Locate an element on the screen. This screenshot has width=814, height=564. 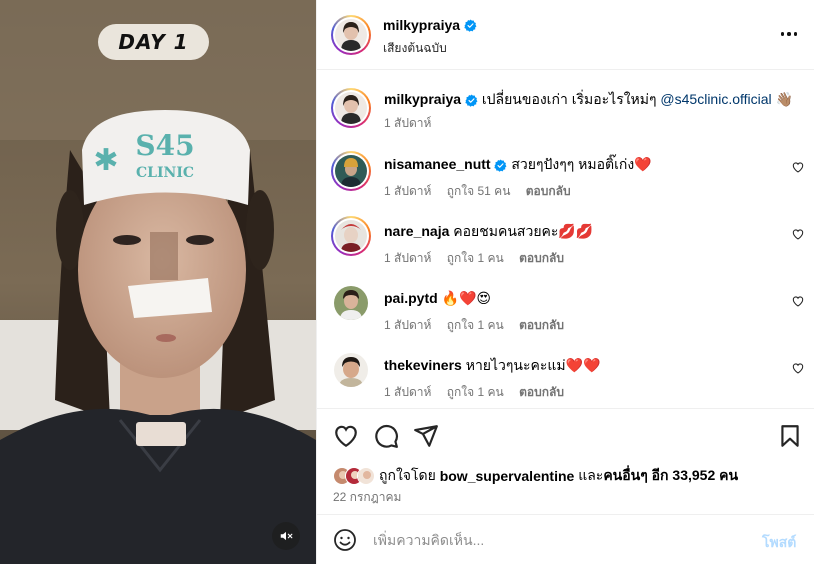
comment-composer: โพสต์ is located at coordinates (565, 539).